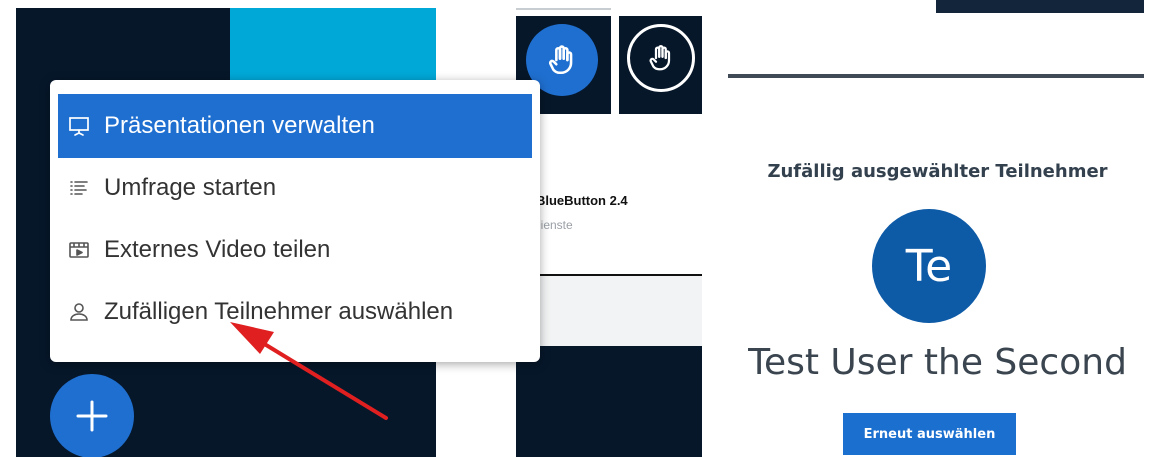  What do you see at coordinates (937, 362) in the screenshot?
I see `selected-user-name: Test User the Second` at bounding box center [937, 362].